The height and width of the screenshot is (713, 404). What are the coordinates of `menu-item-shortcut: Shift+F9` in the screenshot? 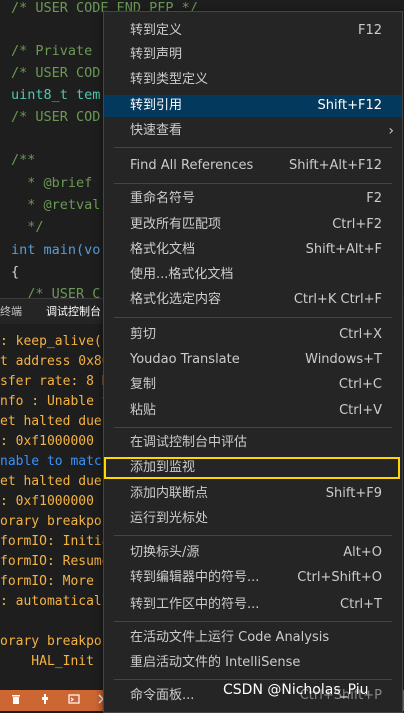 It's located at (353, 493).